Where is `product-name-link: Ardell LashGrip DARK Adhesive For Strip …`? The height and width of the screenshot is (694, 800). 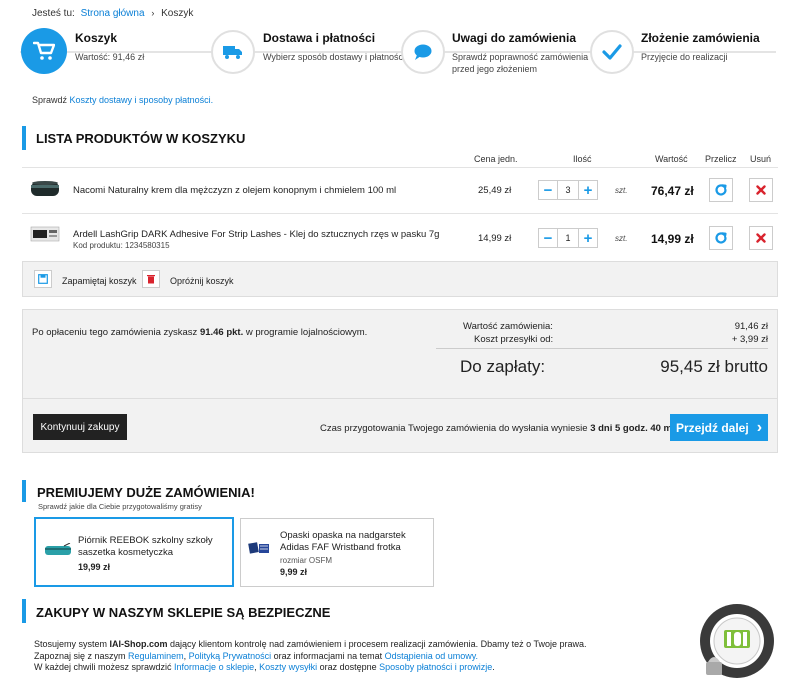 product-name-link: Ardell LashGrip DARK Adhesive For Strip … is located at coordinates (256, 234).